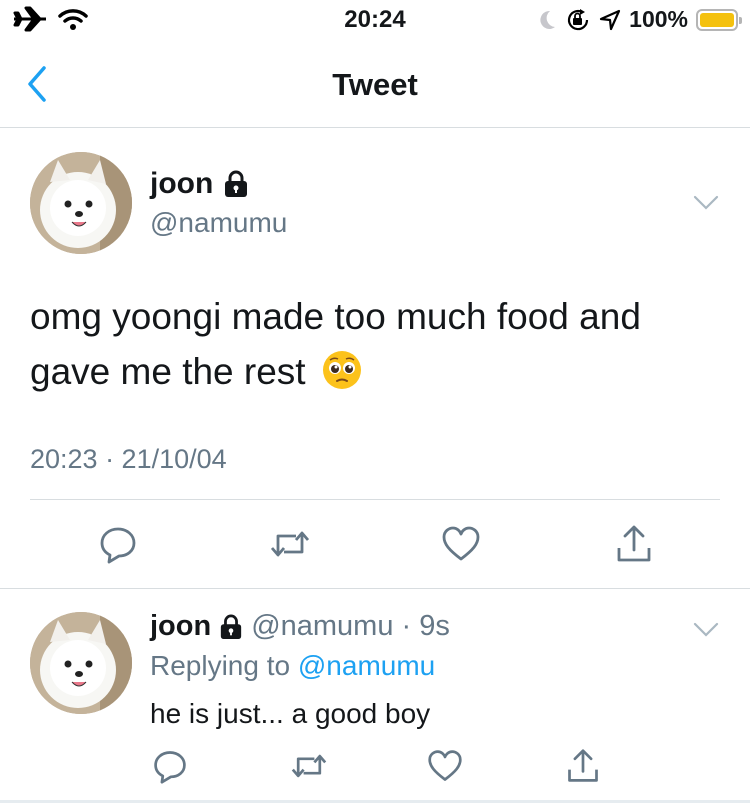  Describe the element at coordinates (375, 766) in the screenshot. I see `reply-actions` at that location.